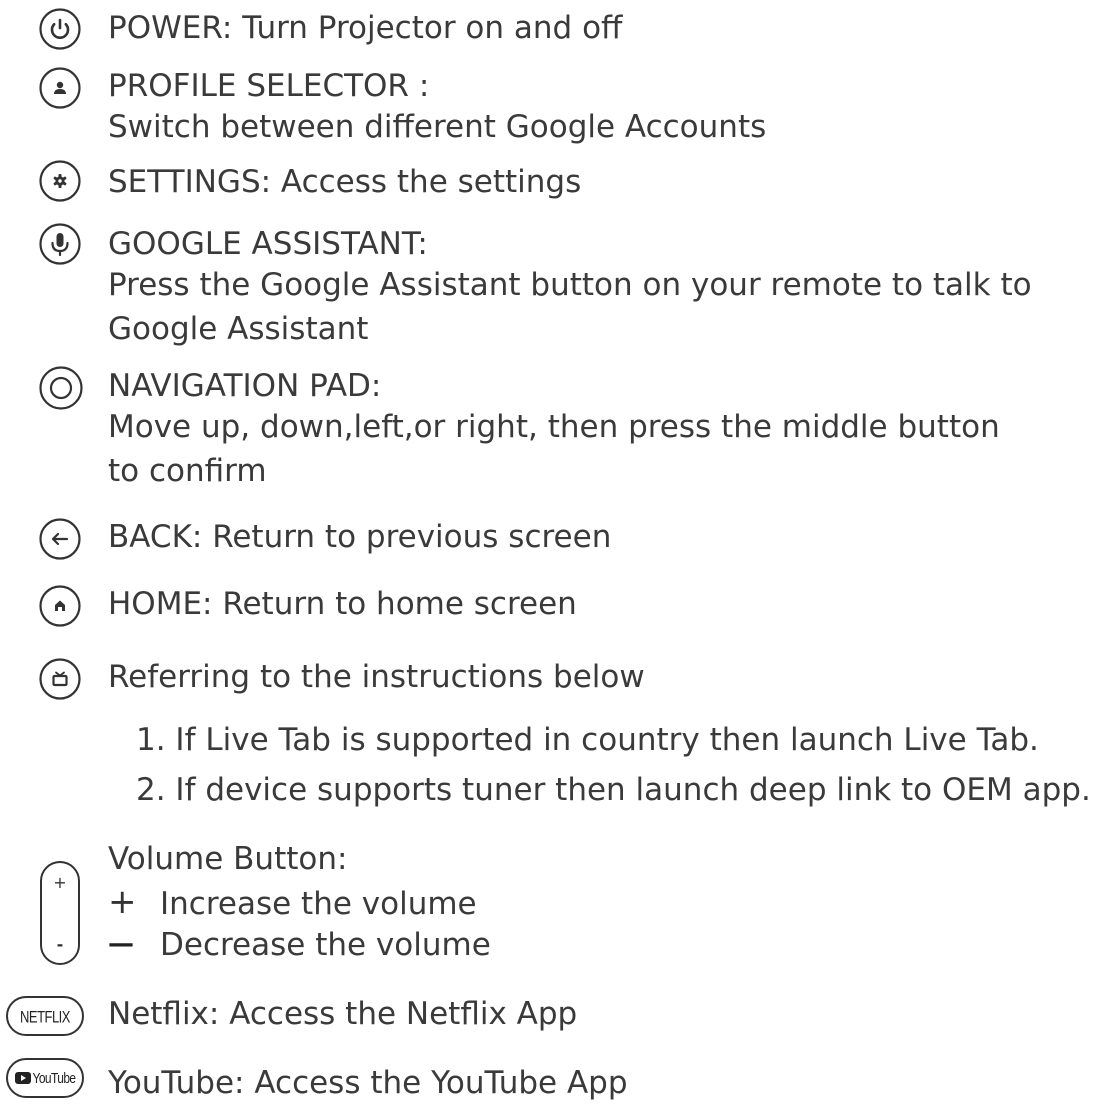 Image resolution: width=1095 pixels, height=1104 pixels. What do you see at coordinates (360, 537) in the screenshot?
I see `back-description: BACK: Return to previous screen` at bounding box center [360, 537].